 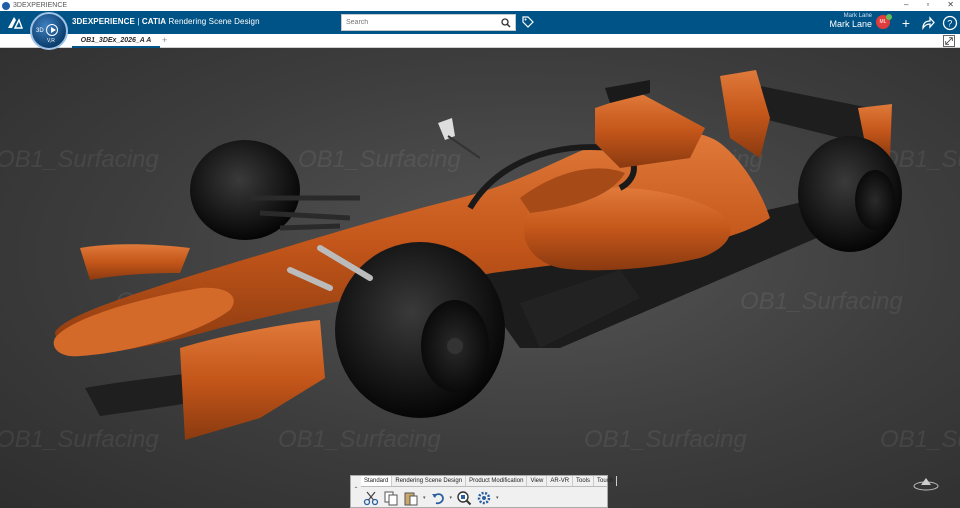 I want to click on search-icon, so click(x=506, y=23).